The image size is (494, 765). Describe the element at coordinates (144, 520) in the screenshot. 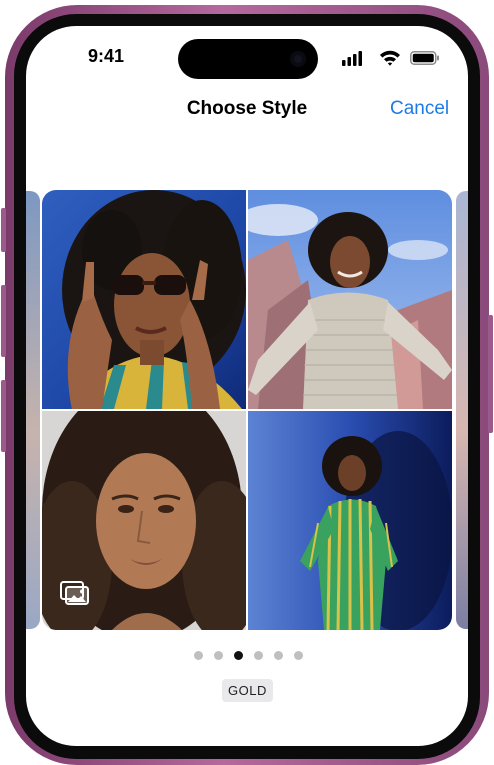

I see `photo-portrait` at that location.